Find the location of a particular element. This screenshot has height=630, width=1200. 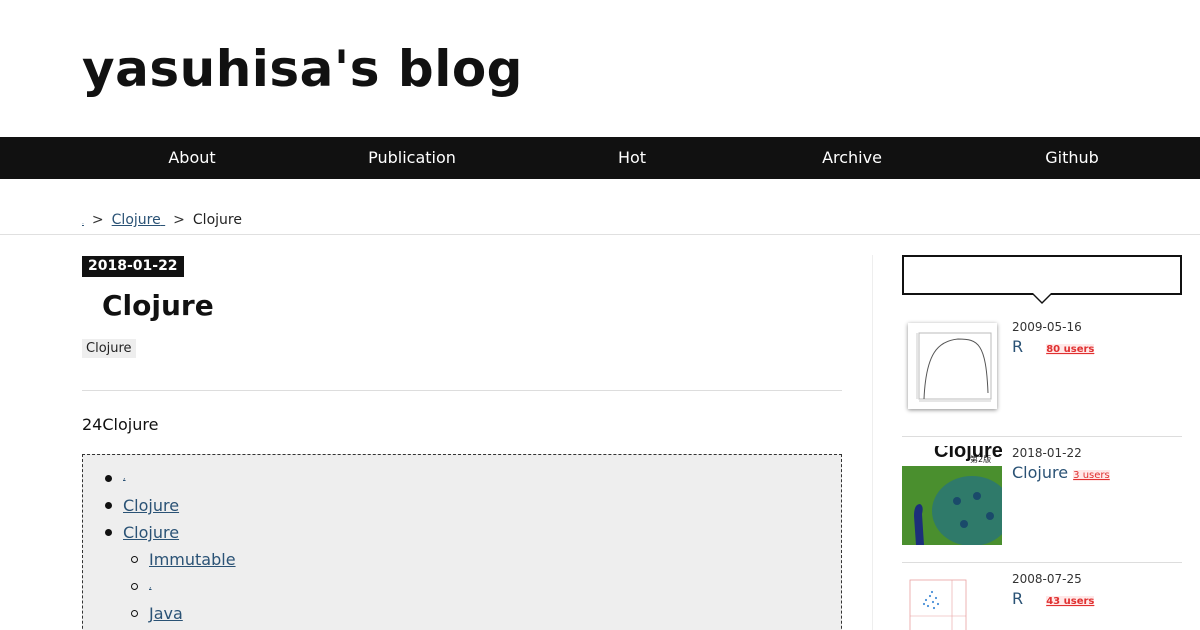

scatter-thumbnail is located at coordinates (938, 603).